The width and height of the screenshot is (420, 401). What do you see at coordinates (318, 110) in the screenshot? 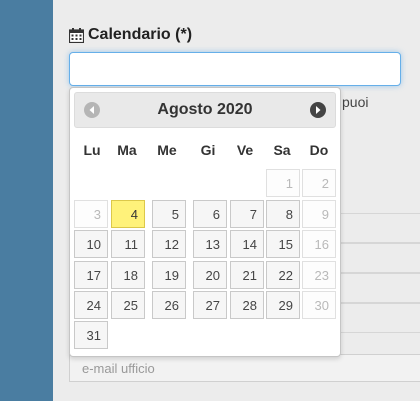
I see `chevron-right-icon` at bounding box center [318, 110].